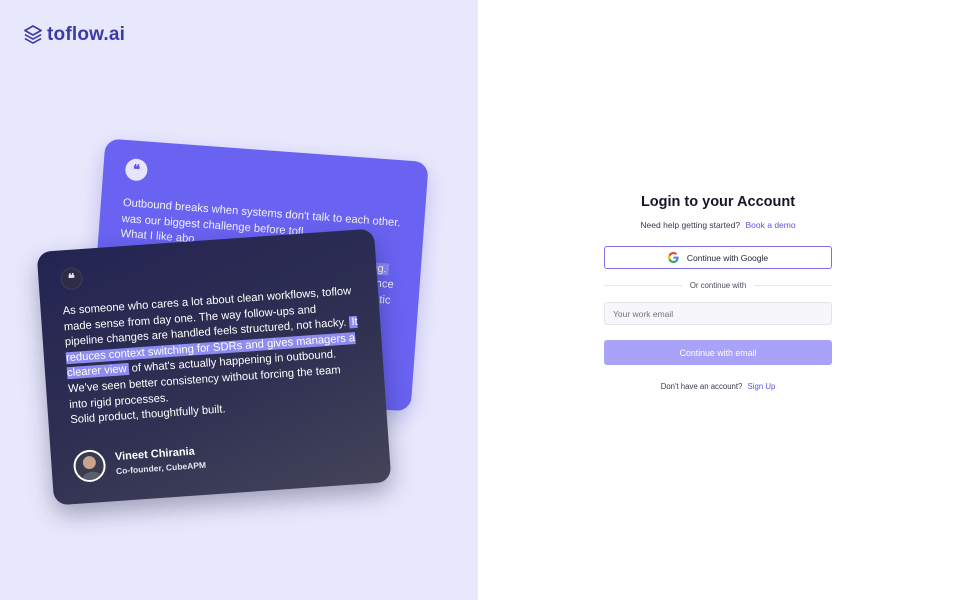 The height and width of the screenshot is (600, 957). I want to click on avatar, so click(89, 465).